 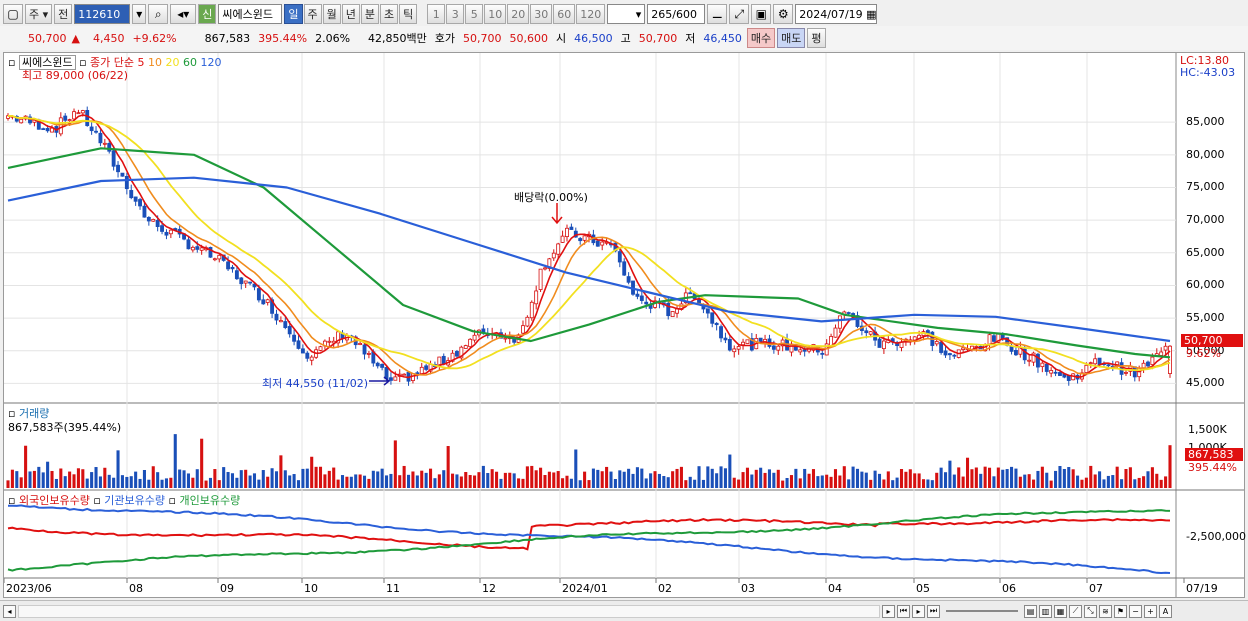 What do you see at coordinates (783, 14) in the screenshot?
I see `gear-icon: ⚙` at bounding box center [783, 14].